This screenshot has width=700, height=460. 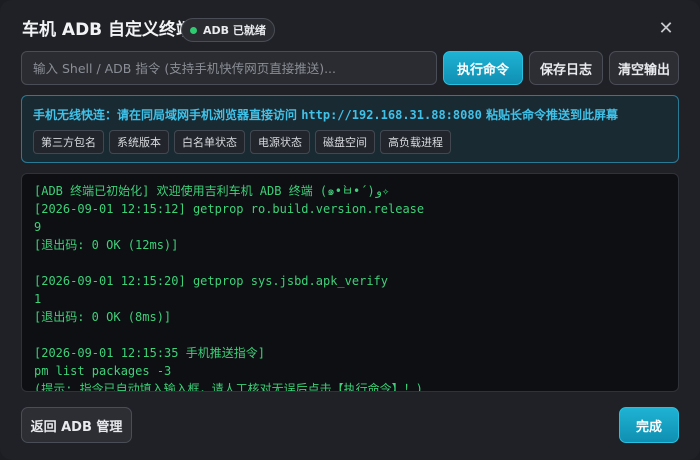 I want to click on tip-suffix: 粘贴长命令推送到此屏幕, so click(x=549, y=115).